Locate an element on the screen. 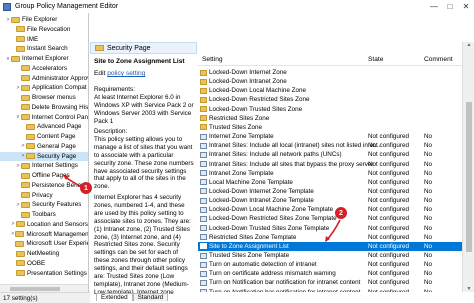 The width and height of the screenshot is (474, 303). list-item: Locked-Down Restricted Sites Zone is located at coordinates (330, 99).